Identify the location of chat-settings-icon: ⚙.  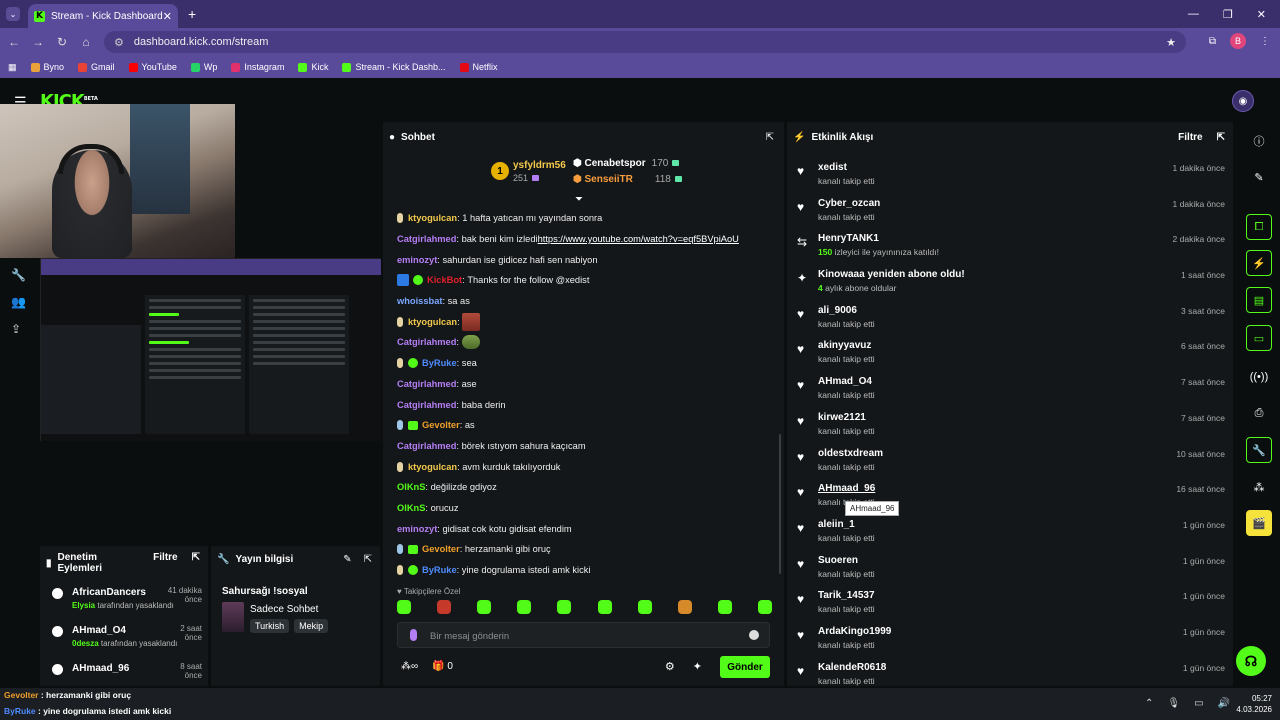
(670, 666).